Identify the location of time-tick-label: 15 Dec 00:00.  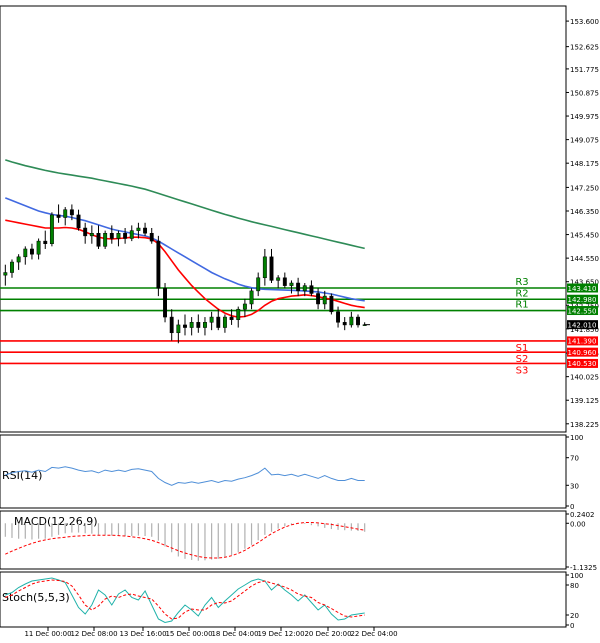
(188, 634).